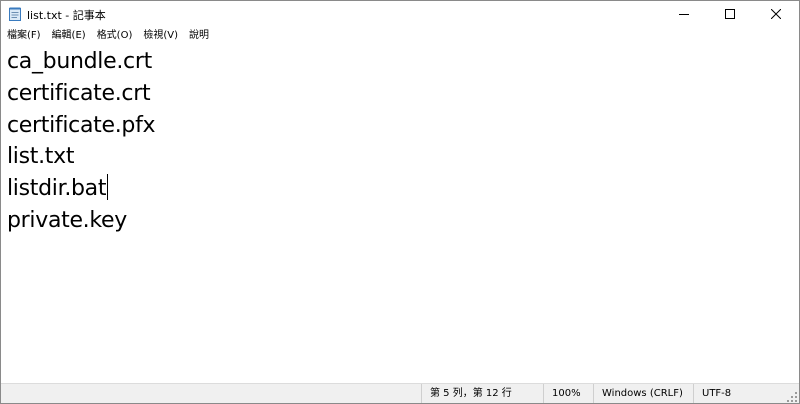 Image resolution: width=800 pixels, height=404 pixels. I want to click on editor-line: ca_bundle.crt, so click(79, 61).